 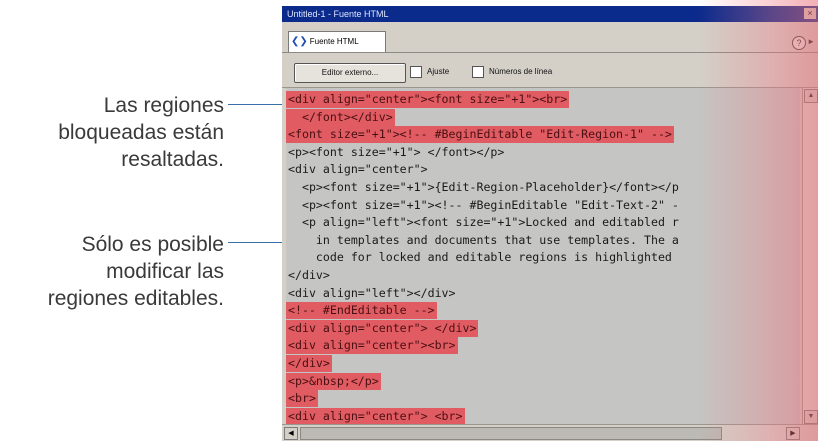 What do you see at coordinates (416, 71) in the screenshot?
I see `wrap-checkbox-box` at bounding box center [416, 71].